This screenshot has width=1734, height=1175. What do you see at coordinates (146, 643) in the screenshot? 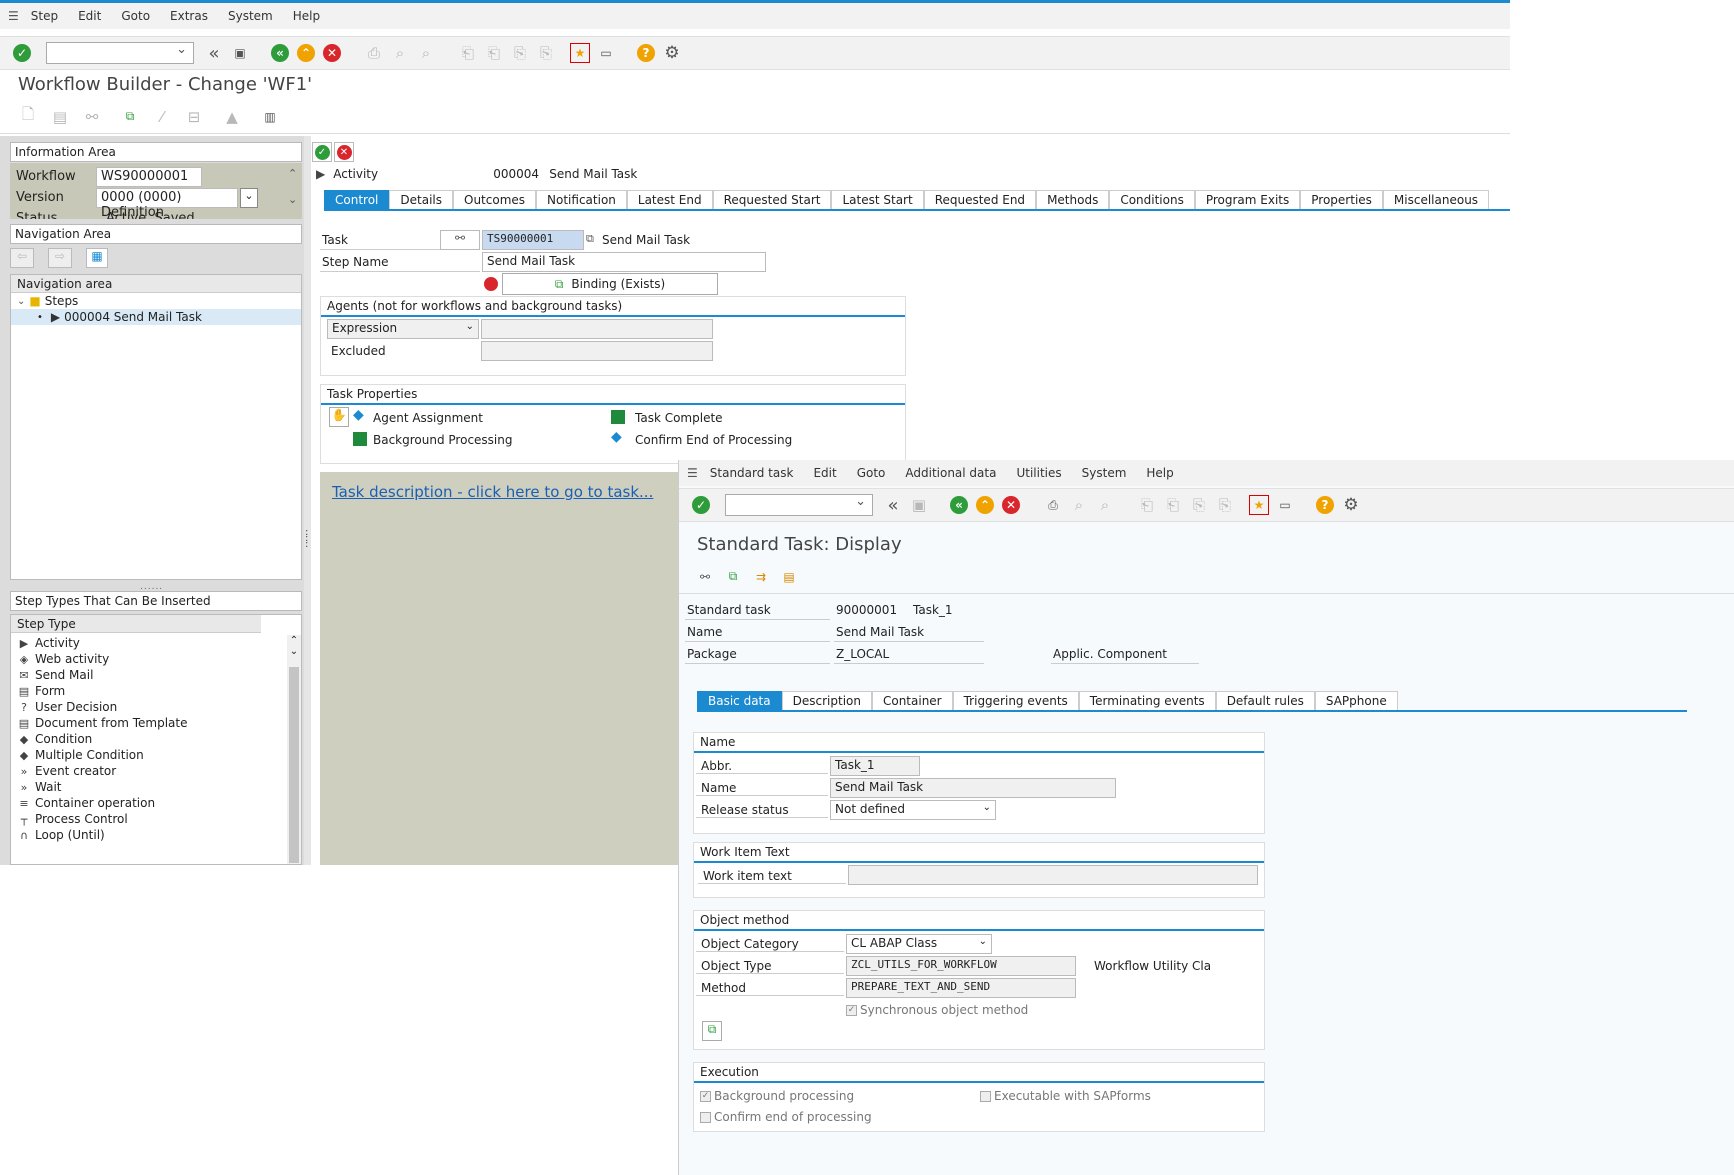
I see `step-type-item: ▶ Activity` at bounding box center [146, 643].